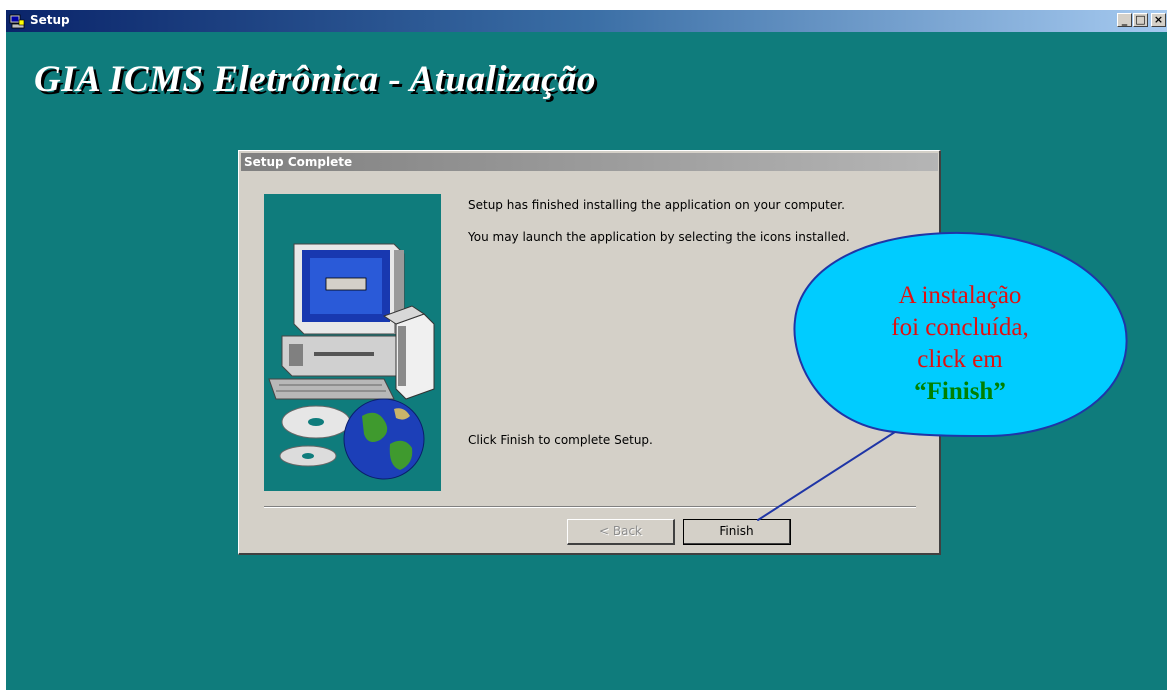  Describe the element at coordinates (737, 532) in the screenshot. I see `finish-button: Finish` at that location.